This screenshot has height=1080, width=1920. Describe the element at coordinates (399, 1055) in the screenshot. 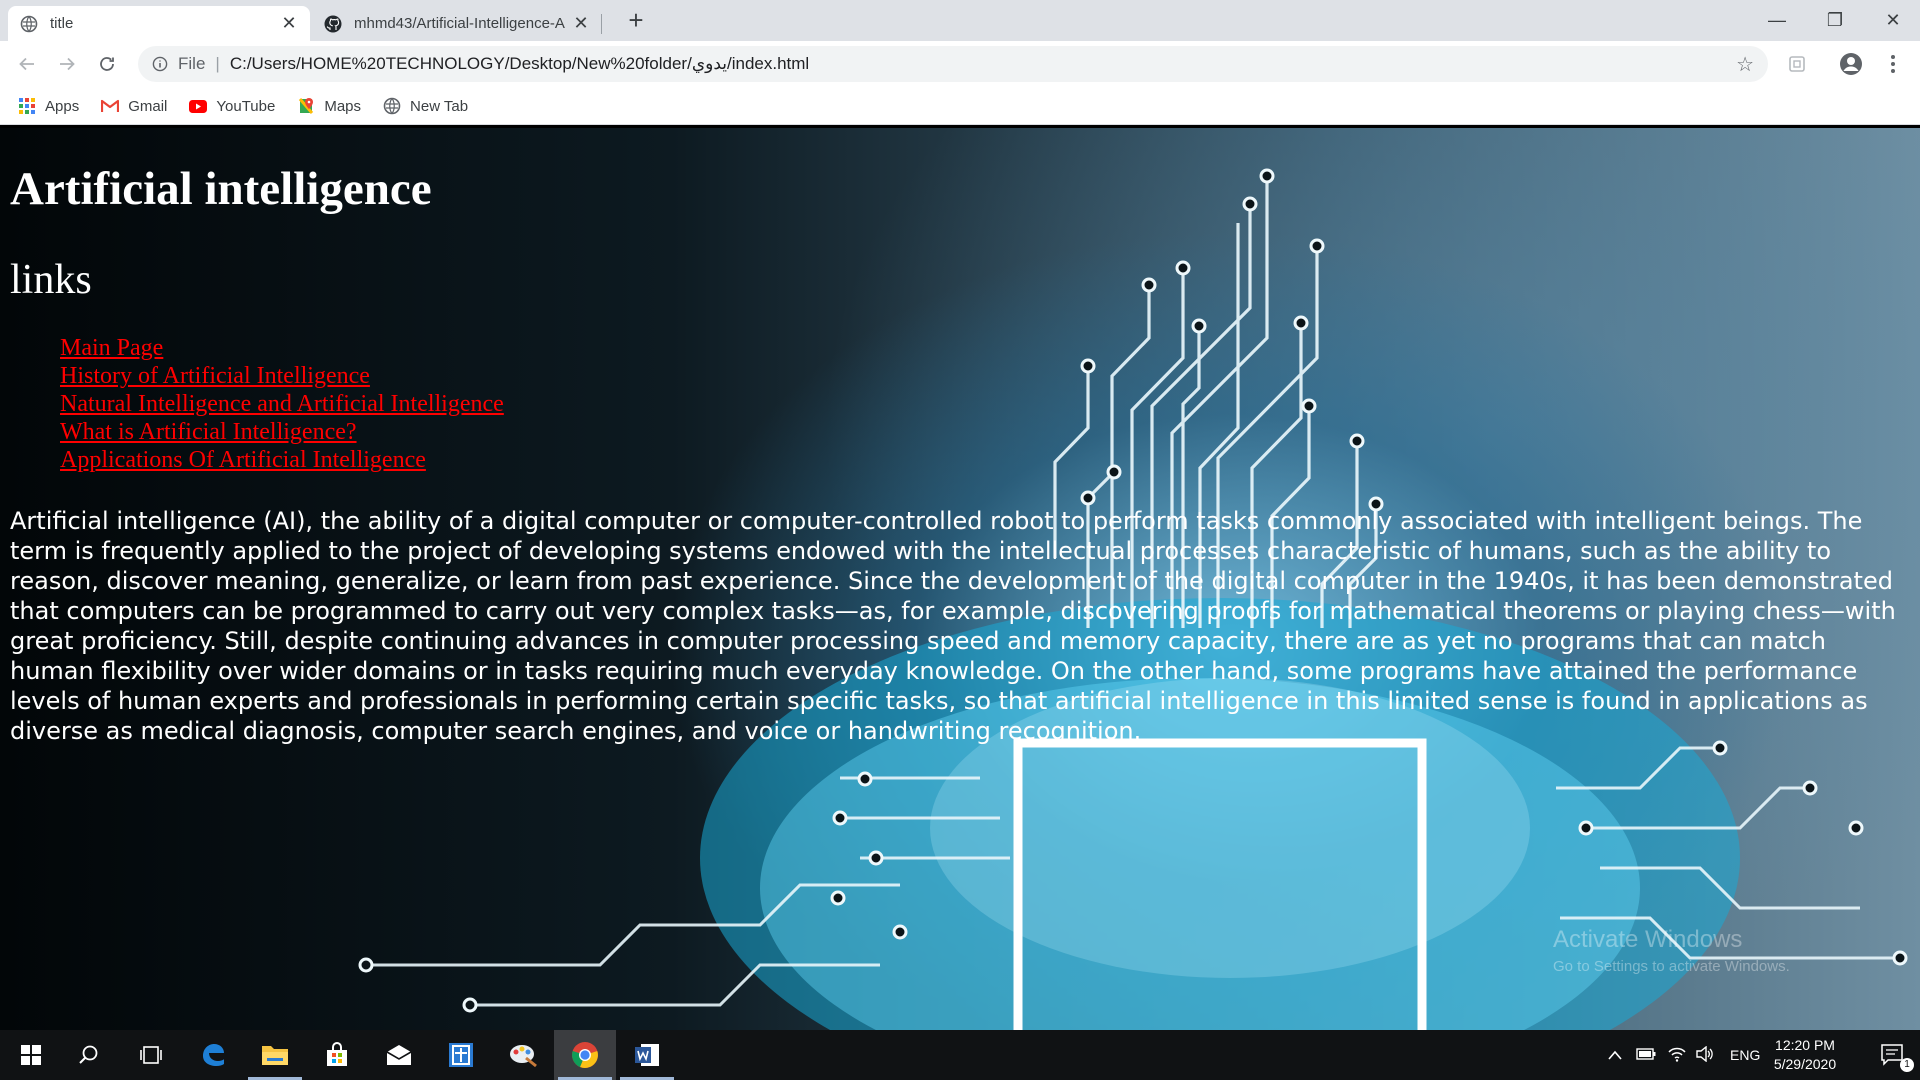

I see `mail-icon` at that location.